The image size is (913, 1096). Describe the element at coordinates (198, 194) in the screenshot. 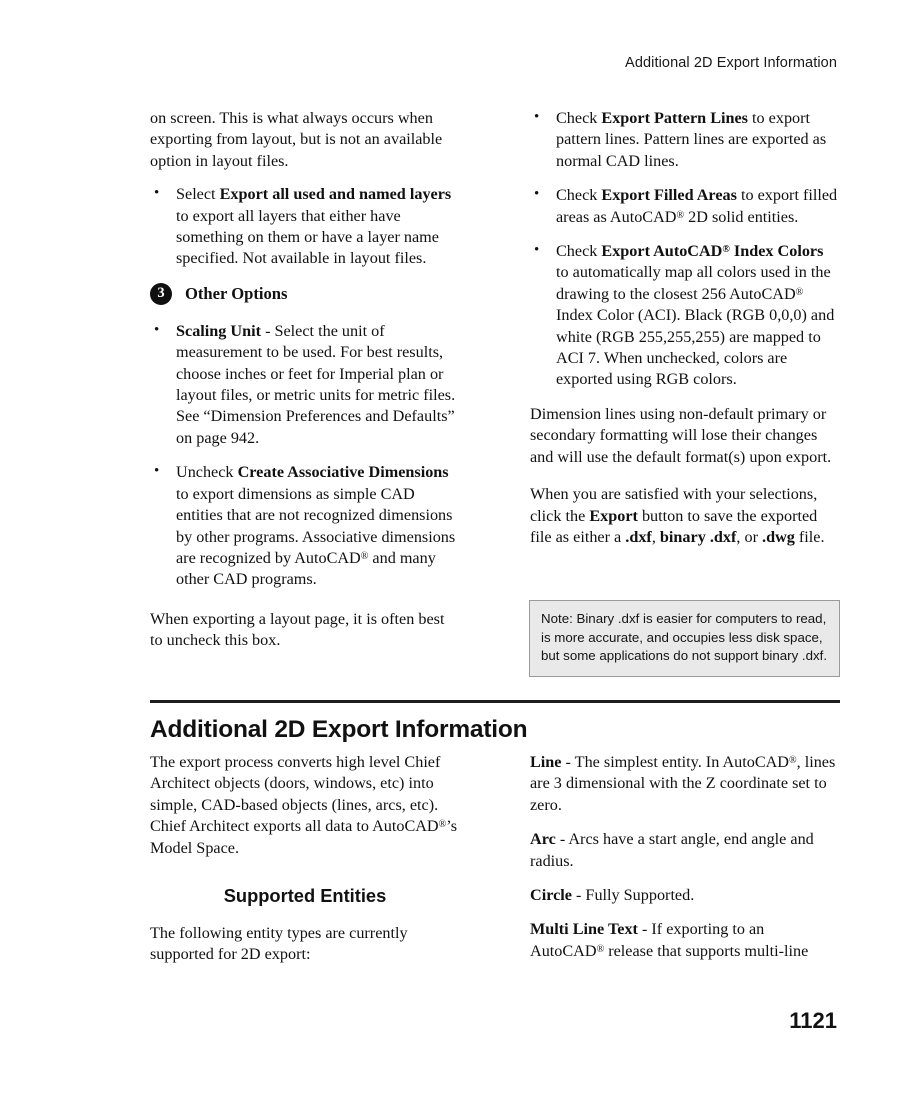

I see `bullet-lead-text: Select` at that location.